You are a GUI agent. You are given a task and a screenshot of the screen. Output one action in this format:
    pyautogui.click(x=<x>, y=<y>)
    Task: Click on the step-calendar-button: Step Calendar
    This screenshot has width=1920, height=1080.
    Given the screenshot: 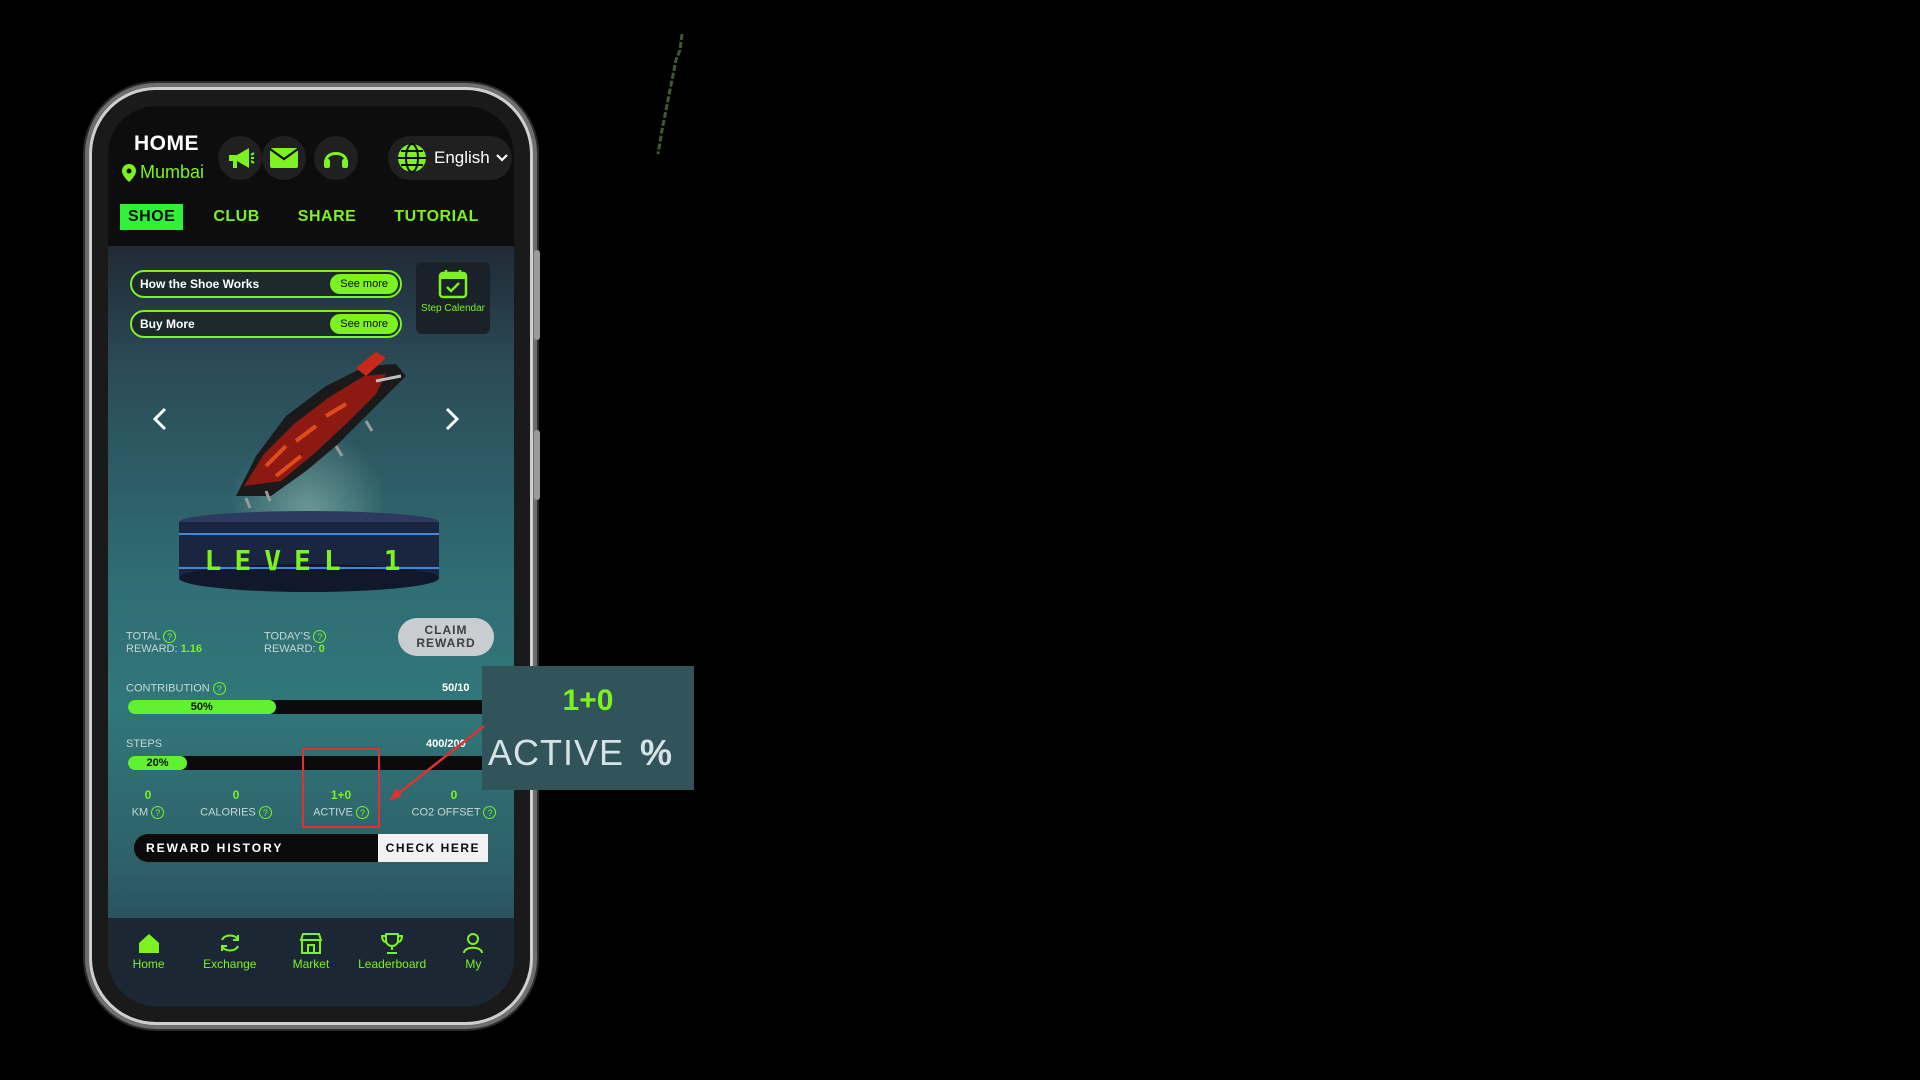 What is the action you would take?
    pyautogui.click(x=453, y=298)
    